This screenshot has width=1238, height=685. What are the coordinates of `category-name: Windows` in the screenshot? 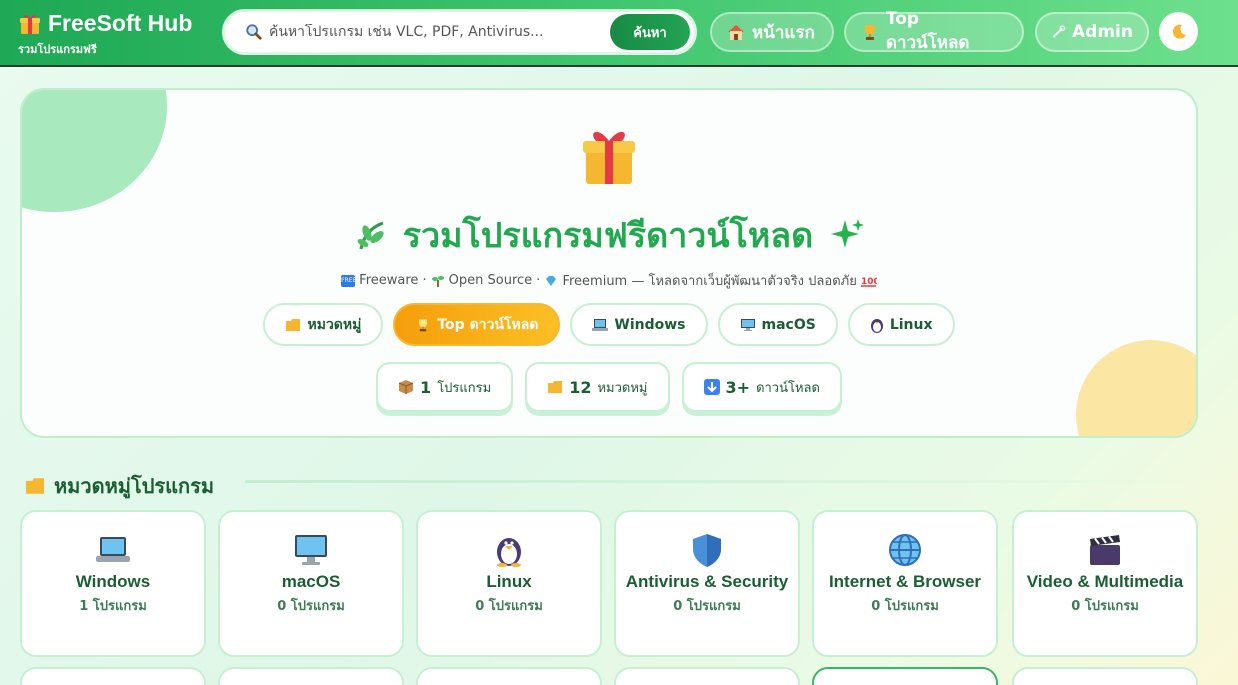 It's located at (113, 581).